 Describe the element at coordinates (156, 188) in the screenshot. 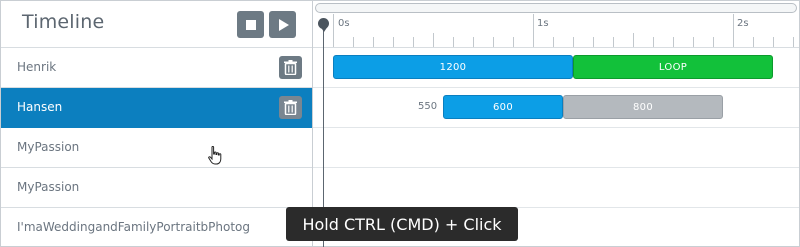

I see `layer-row-mypassion-2: MyPassion` at that location.